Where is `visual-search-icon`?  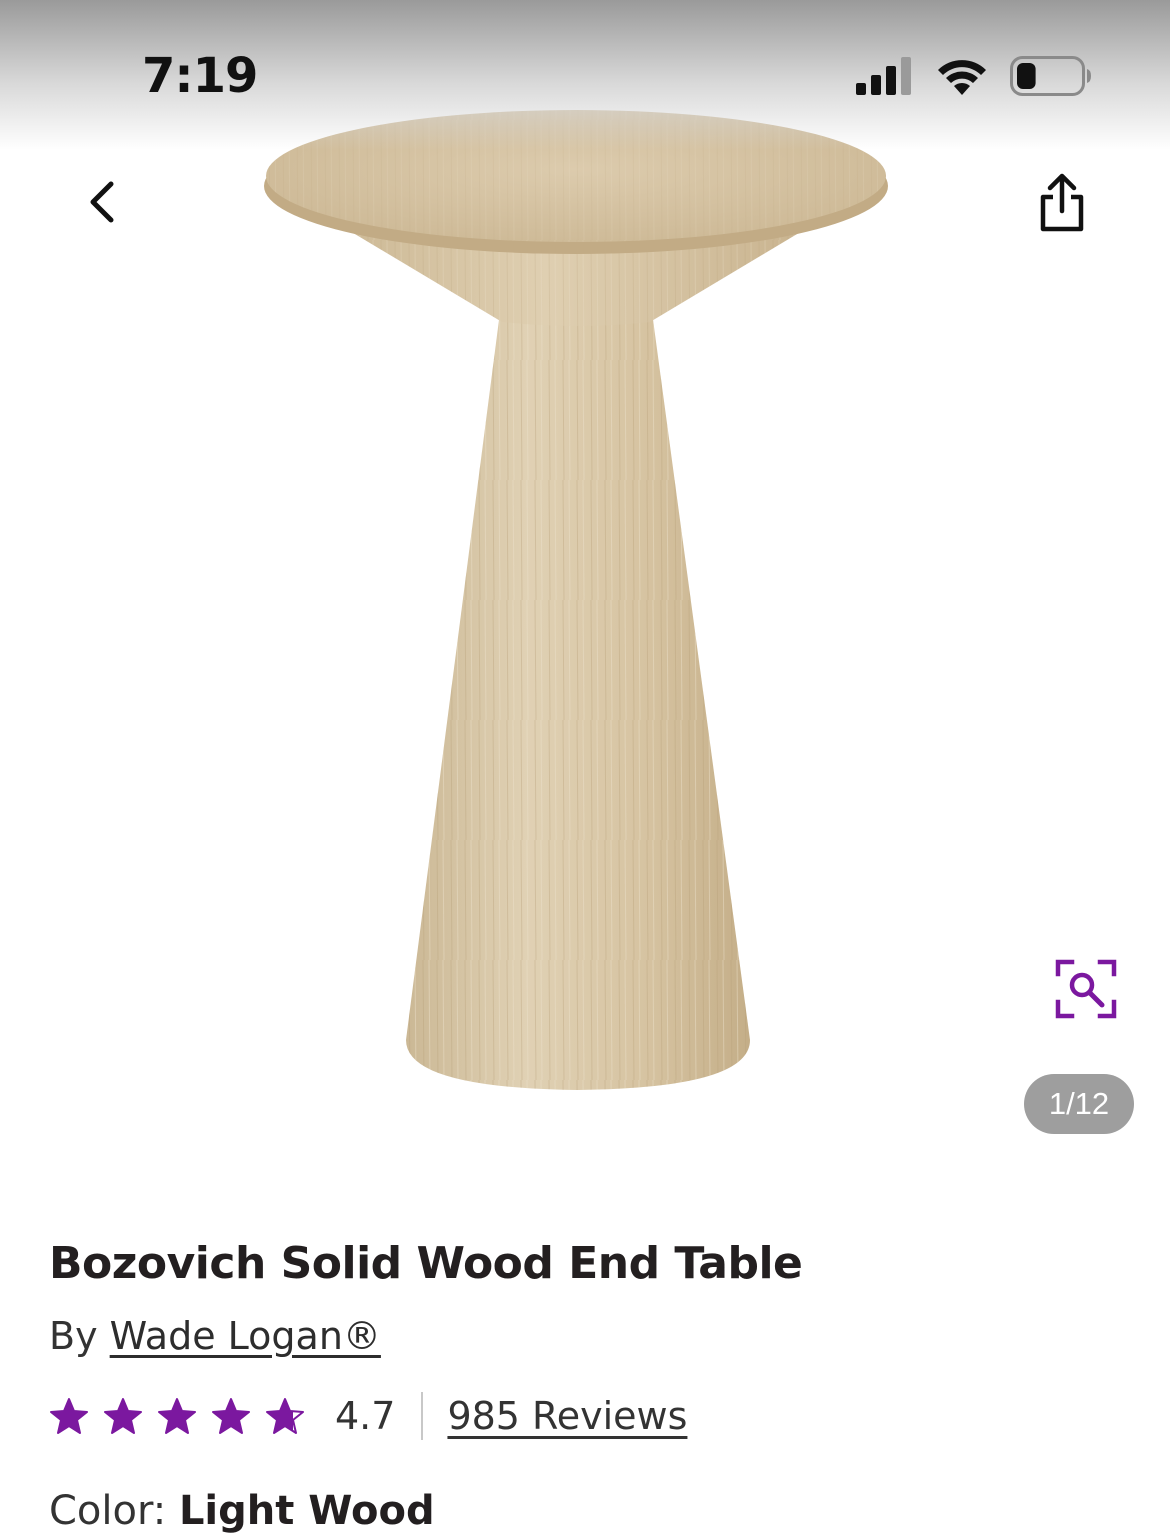
visual-search-icon is located at coordinates (1086, 989).